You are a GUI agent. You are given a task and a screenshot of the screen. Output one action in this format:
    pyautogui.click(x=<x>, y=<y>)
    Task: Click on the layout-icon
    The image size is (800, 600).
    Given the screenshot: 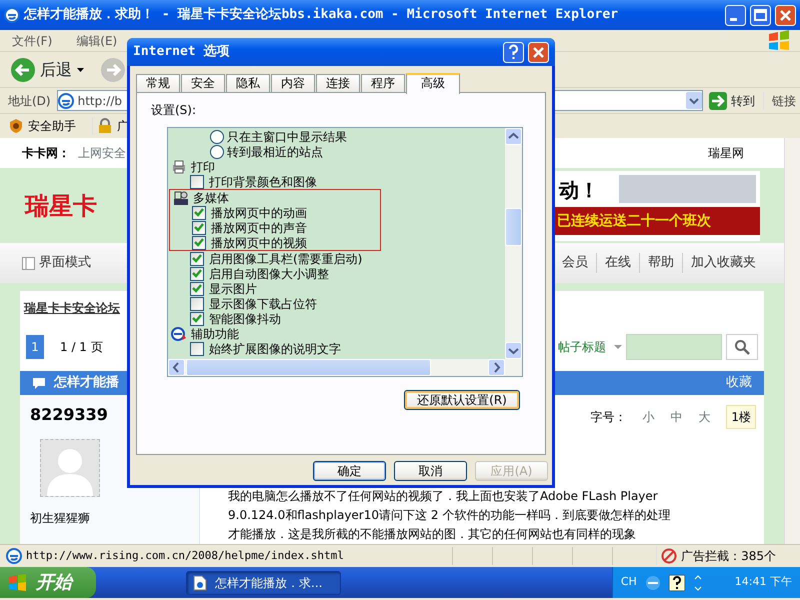 What is the action you would take?
    pyautogui.click(x=28, y=263)
    